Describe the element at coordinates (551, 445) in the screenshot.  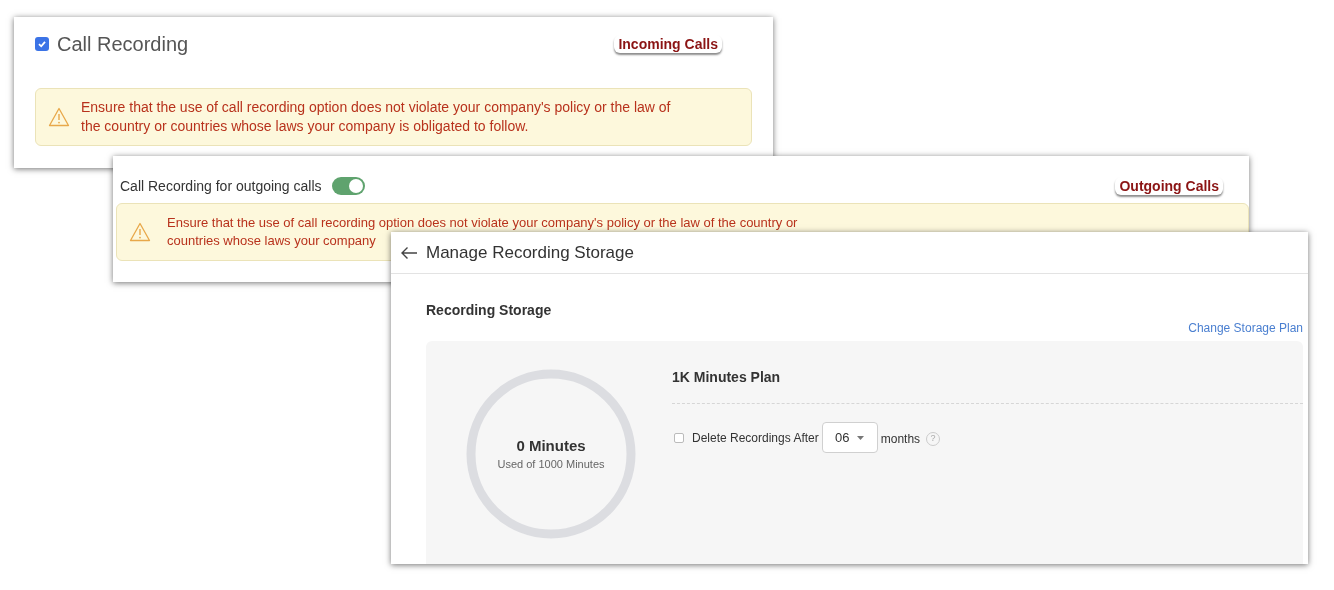
I see `usage-value: 0 Minutes` at that location.